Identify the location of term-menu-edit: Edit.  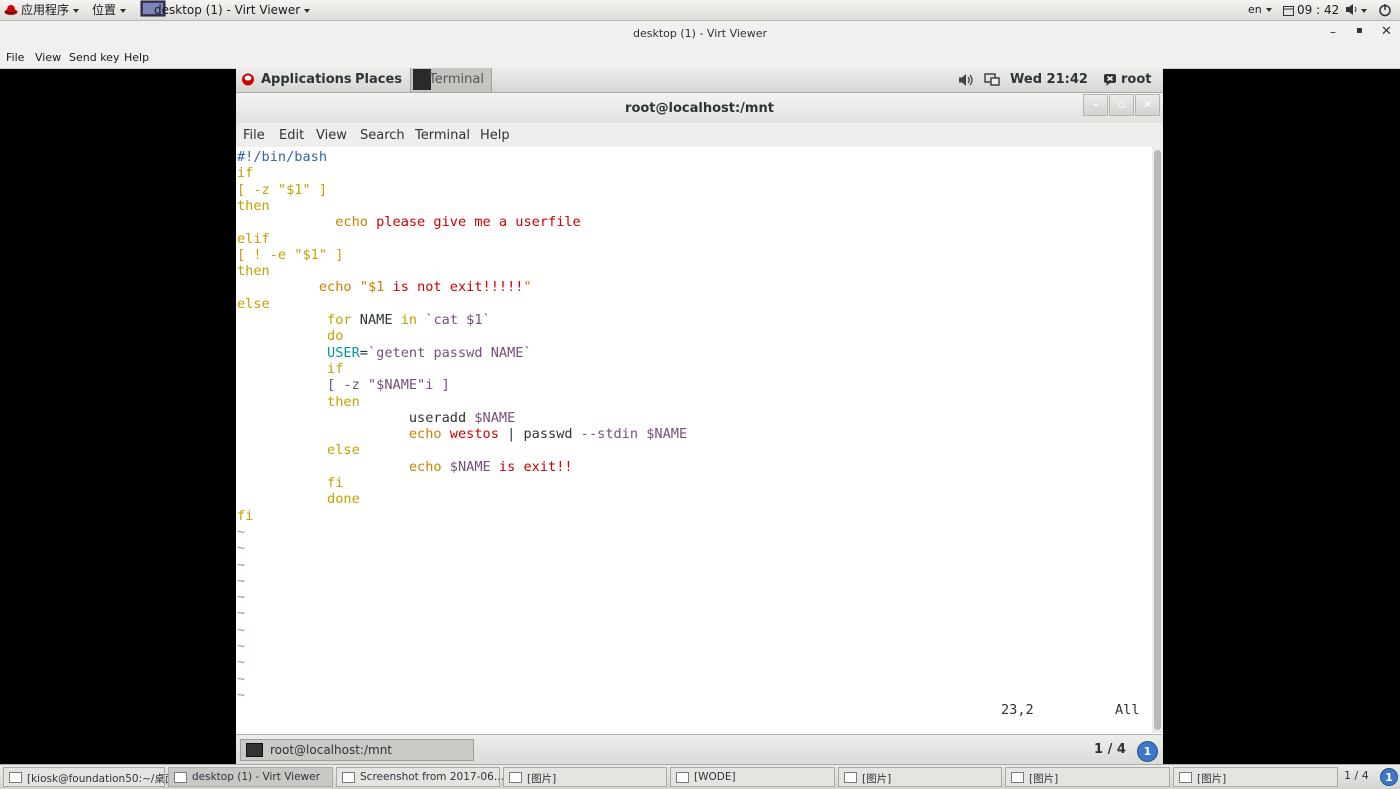
(291, 135).